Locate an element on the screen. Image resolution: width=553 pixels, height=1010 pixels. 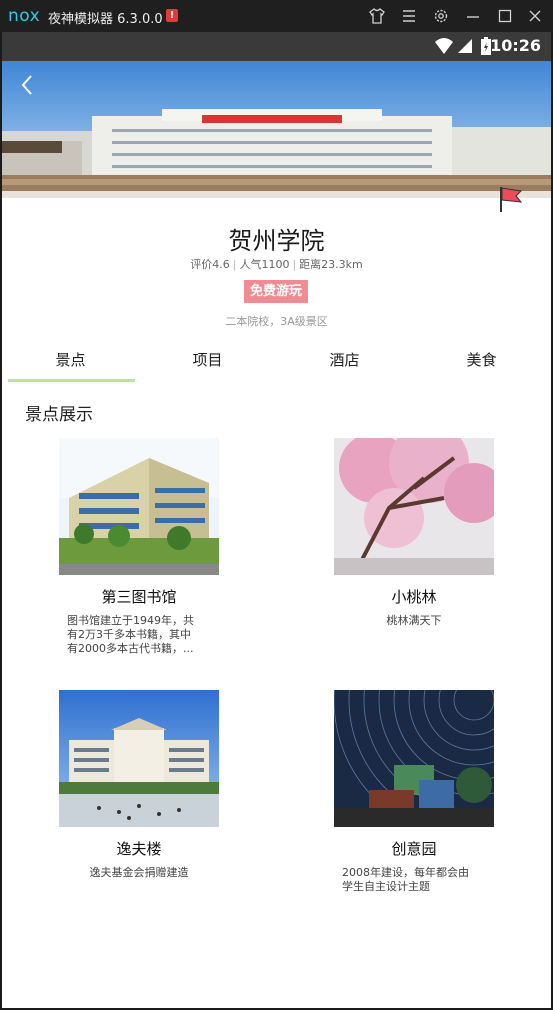
status-time: 10:26 is located at coordinates (515, 45).